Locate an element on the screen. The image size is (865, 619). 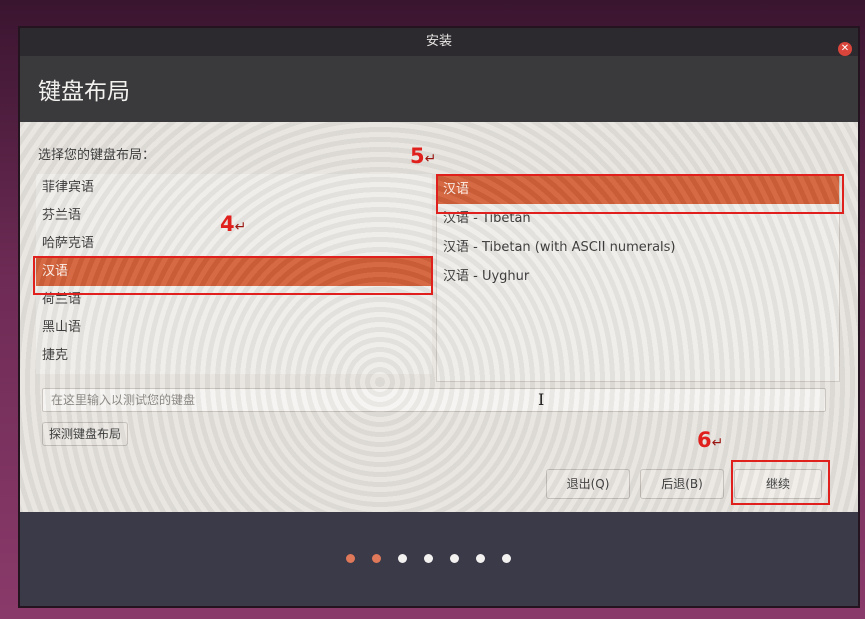
detect-layout-button: 探测键盘布局 is located at coordinates (85, 434).